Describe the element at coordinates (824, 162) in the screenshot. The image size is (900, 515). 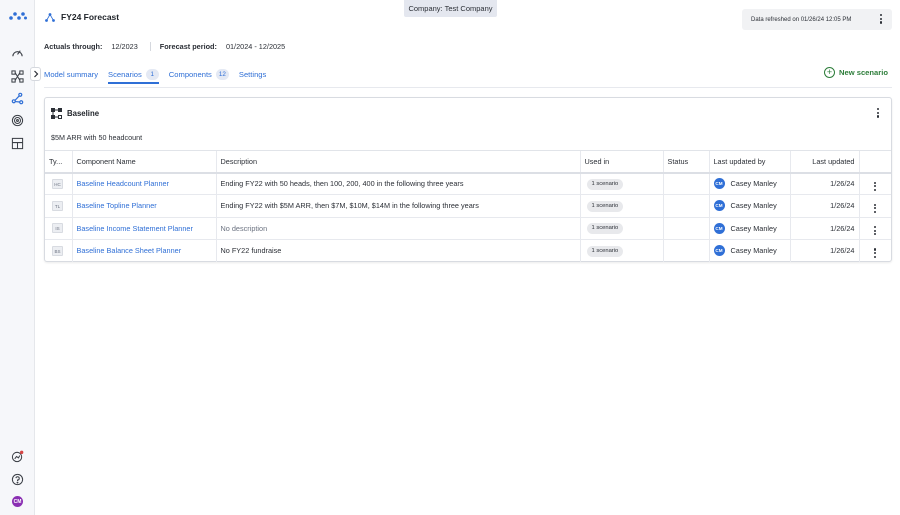
I see `column-header-last-updated: Last updated` at that location.